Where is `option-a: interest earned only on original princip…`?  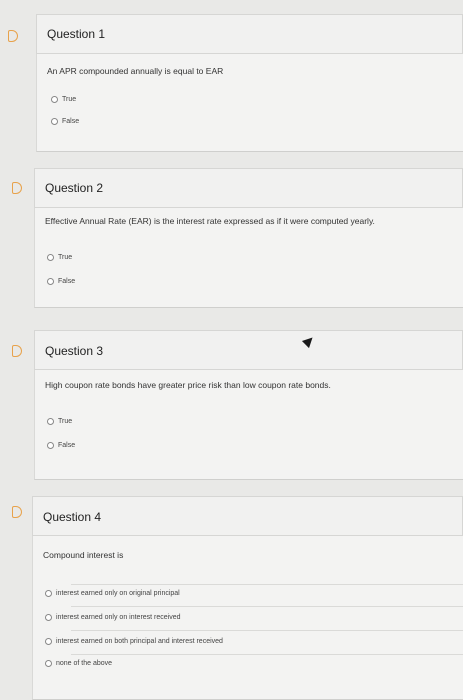
option-a: interest earned only on original princip… is located at coordinates (112, 593).